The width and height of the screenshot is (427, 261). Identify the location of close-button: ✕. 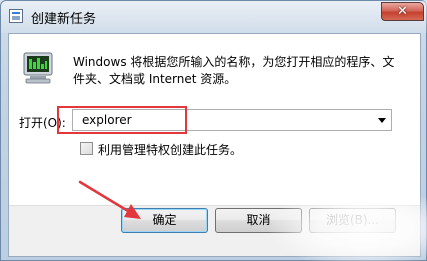
(402, 11).